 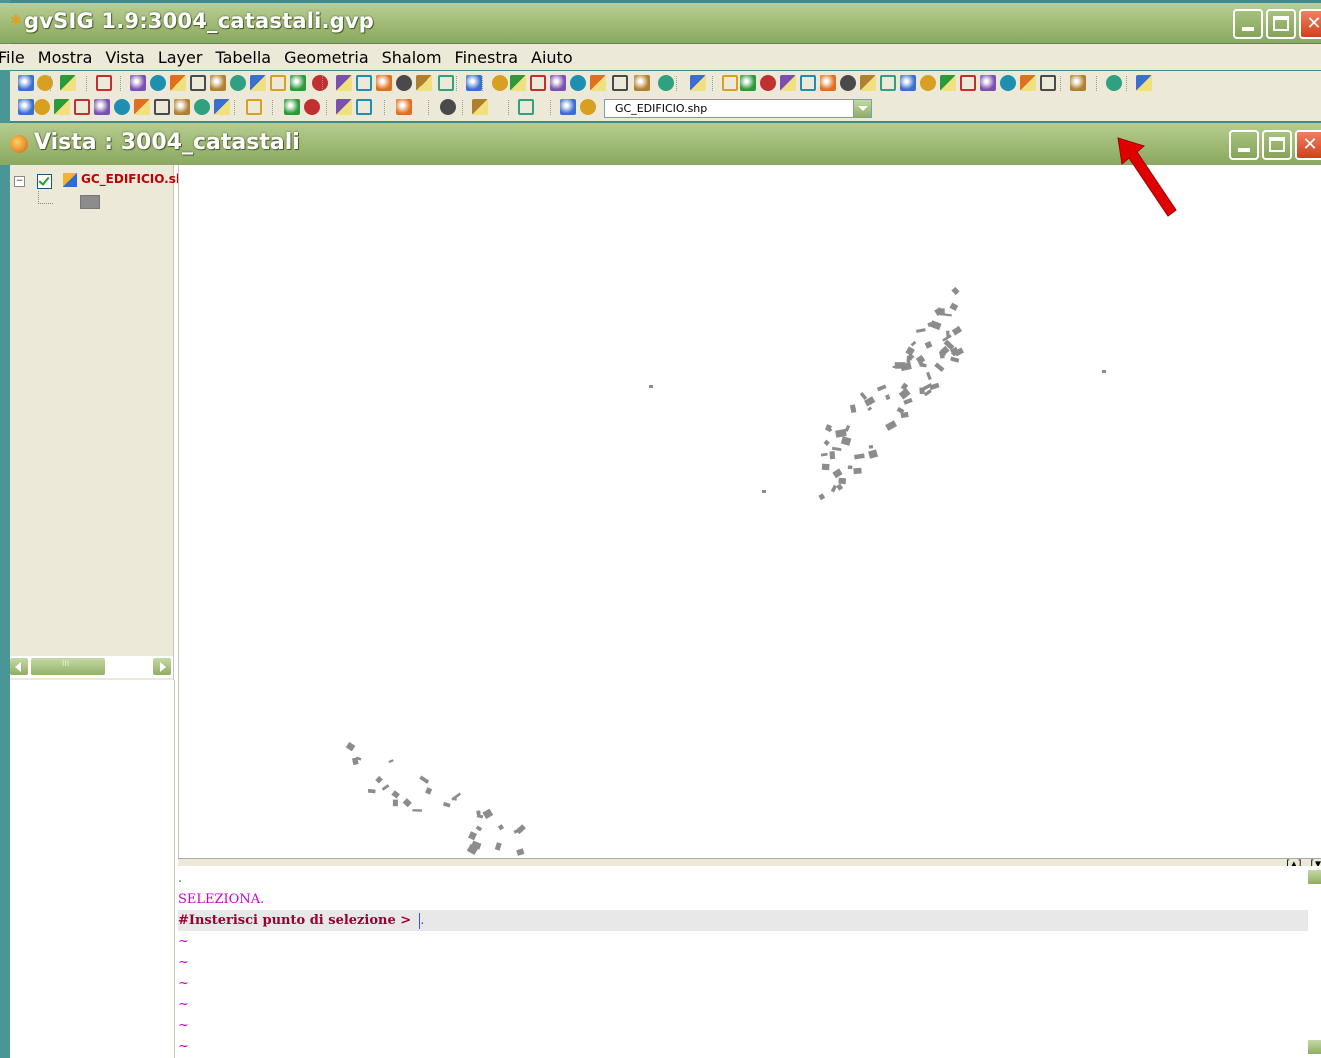 I want to click on edit-tool-7-icon, so click(x=142, y=107).